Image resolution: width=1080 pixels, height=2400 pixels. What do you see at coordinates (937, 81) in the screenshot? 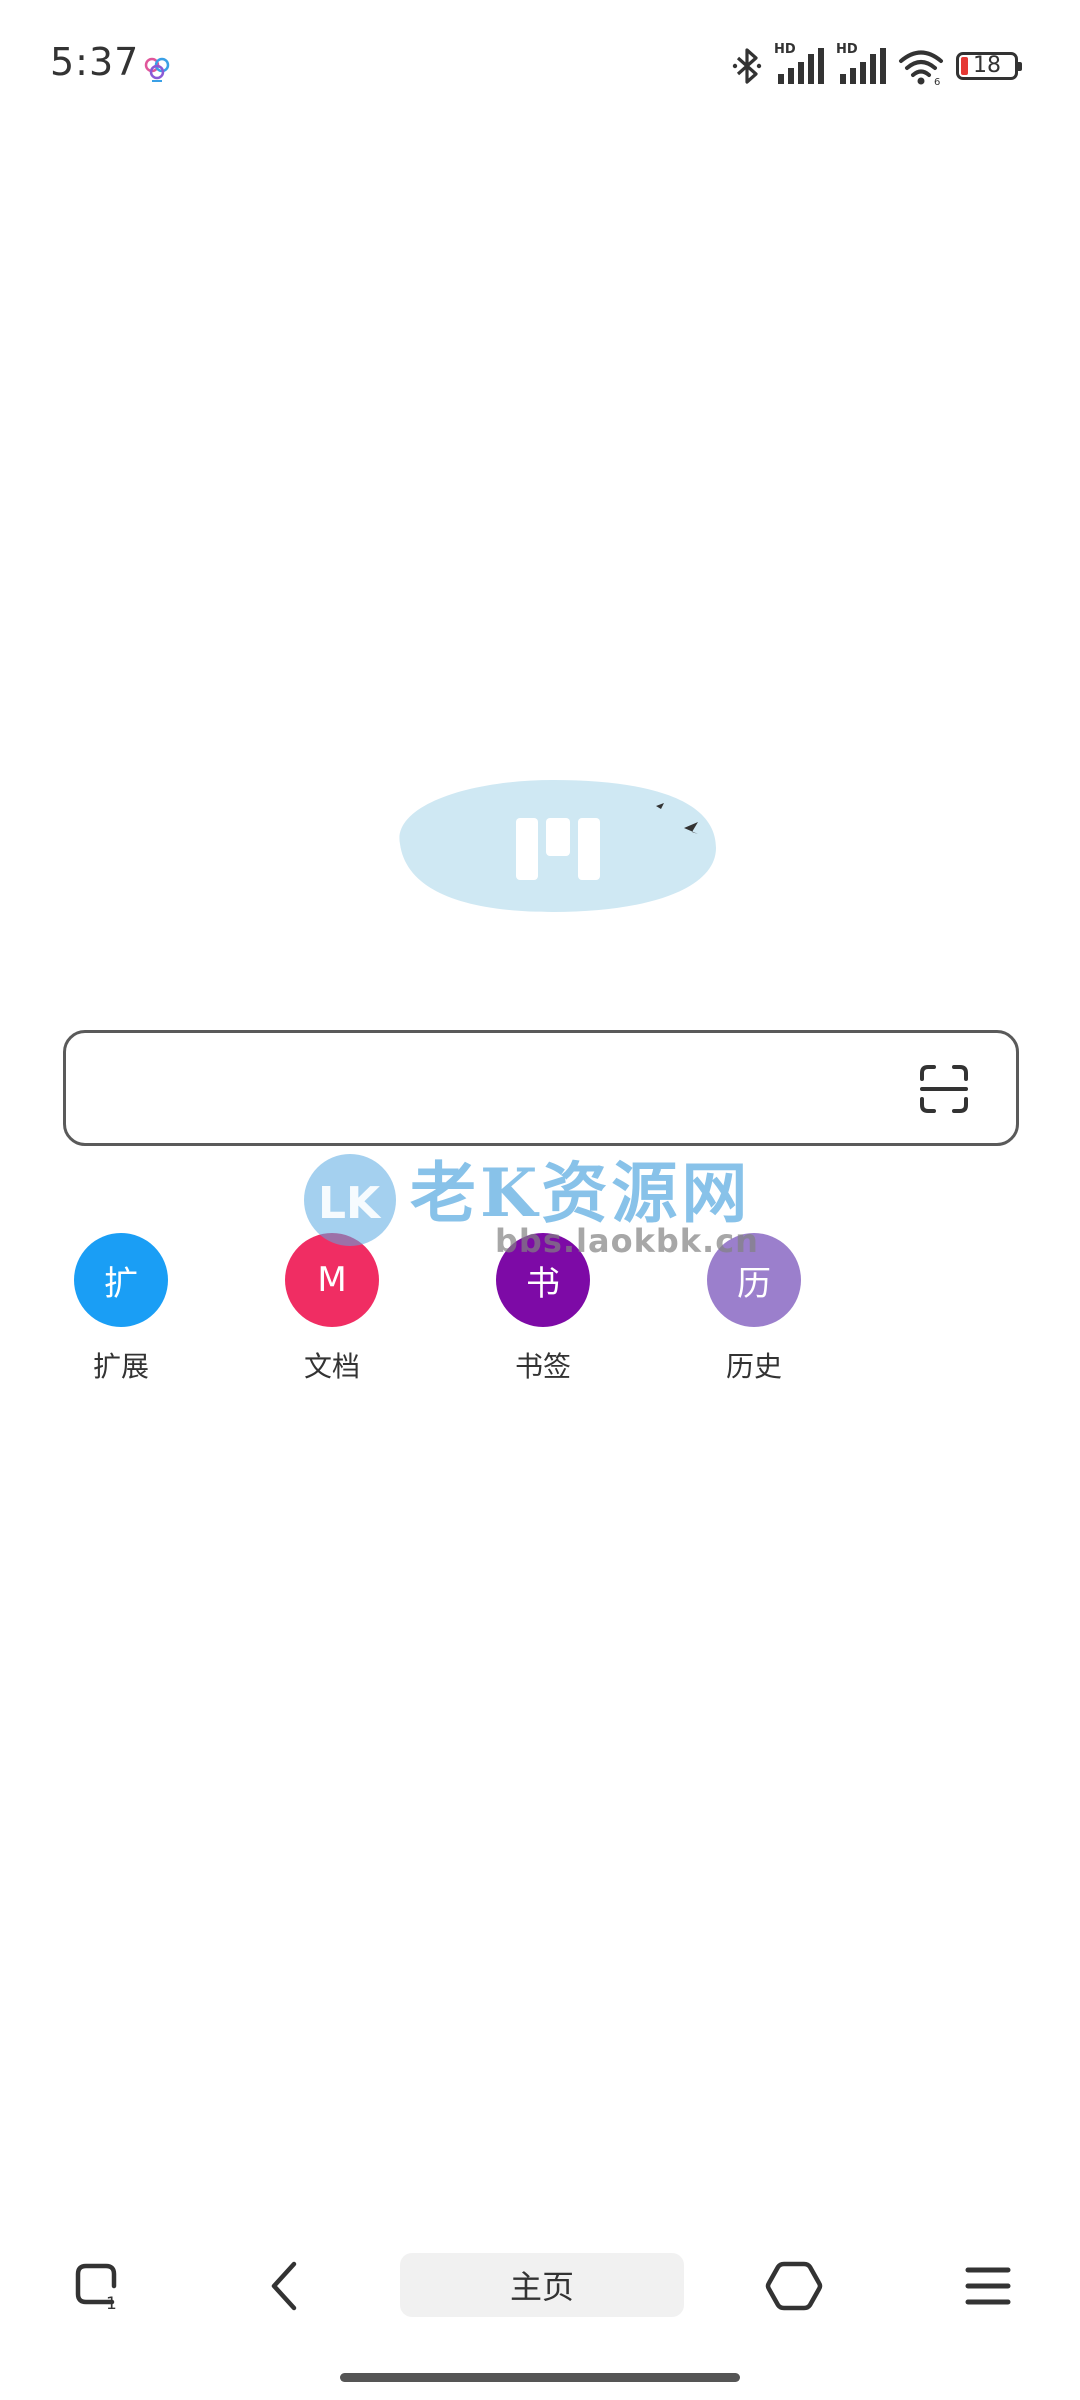
I see `svg-text: 6` at bounding box center [937, 81].